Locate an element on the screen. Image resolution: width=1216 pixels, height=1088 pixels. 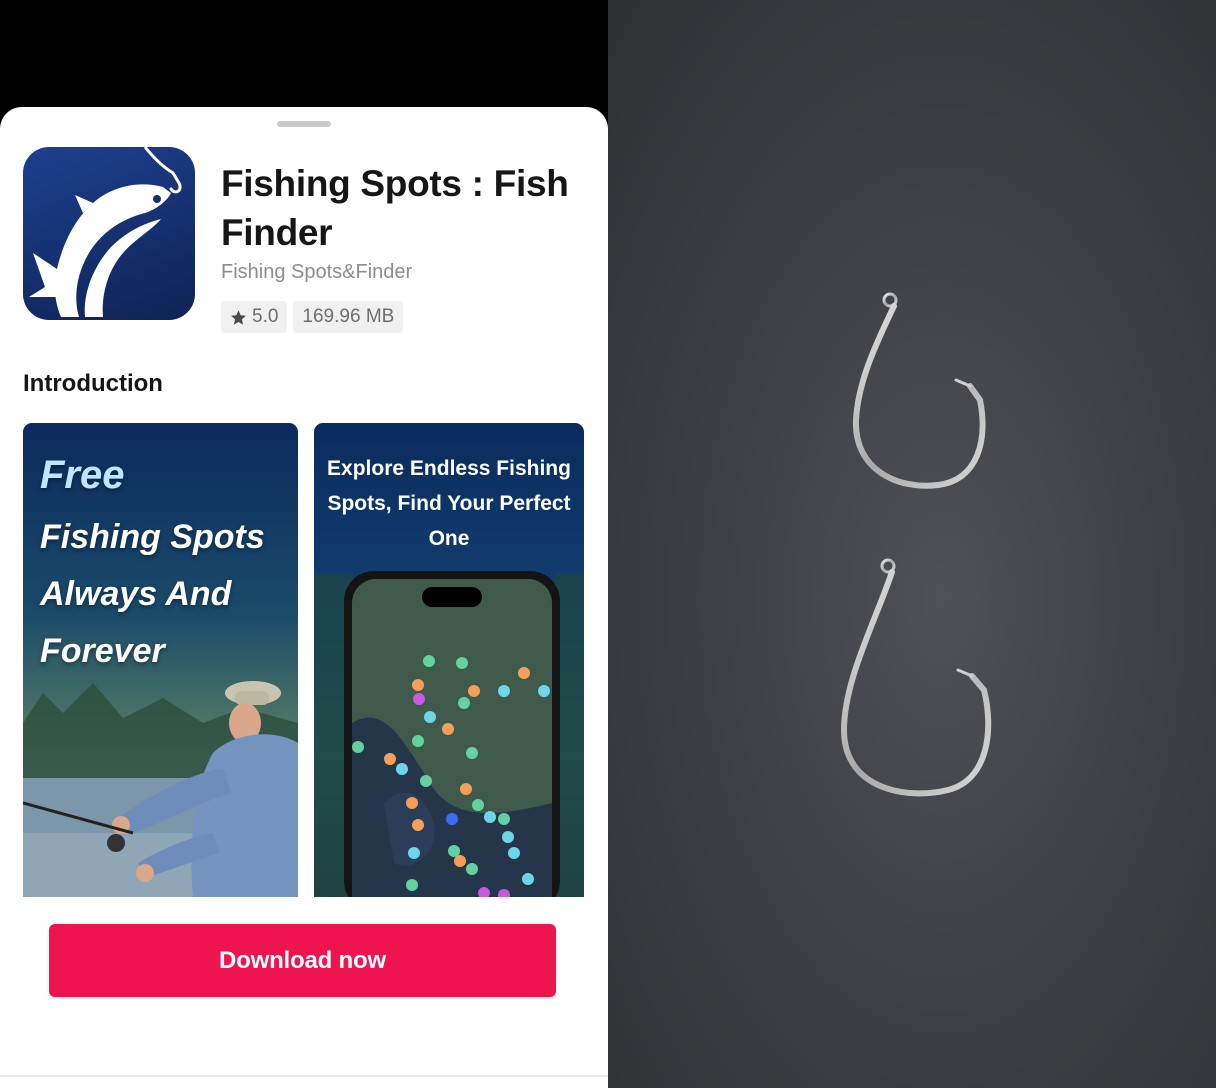
lower-hook-icon is located at coordinates (916, 677).